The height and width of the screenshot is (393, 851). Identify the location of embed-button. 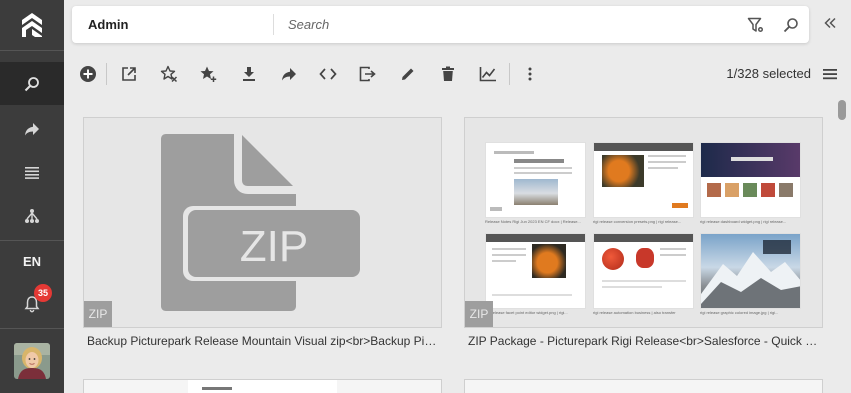
(328, 74).